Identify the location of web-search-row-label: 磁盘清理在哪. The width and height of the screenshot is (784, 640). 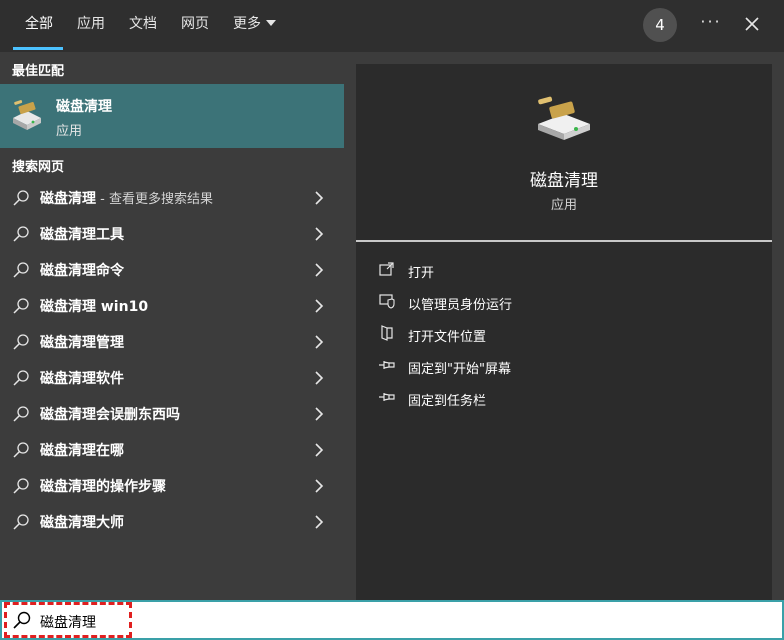
(82, 450).